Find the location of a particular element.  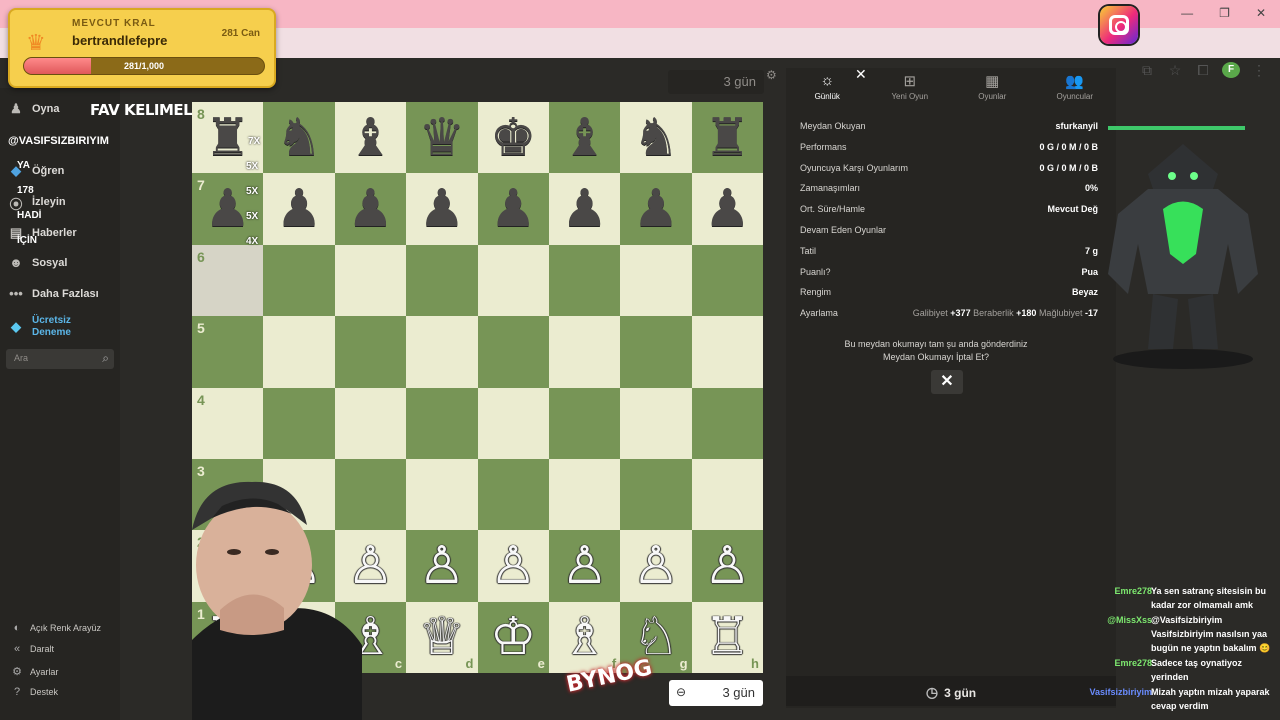

bookmark-star-icon: ☆ is located at coordinates (1175, 70).